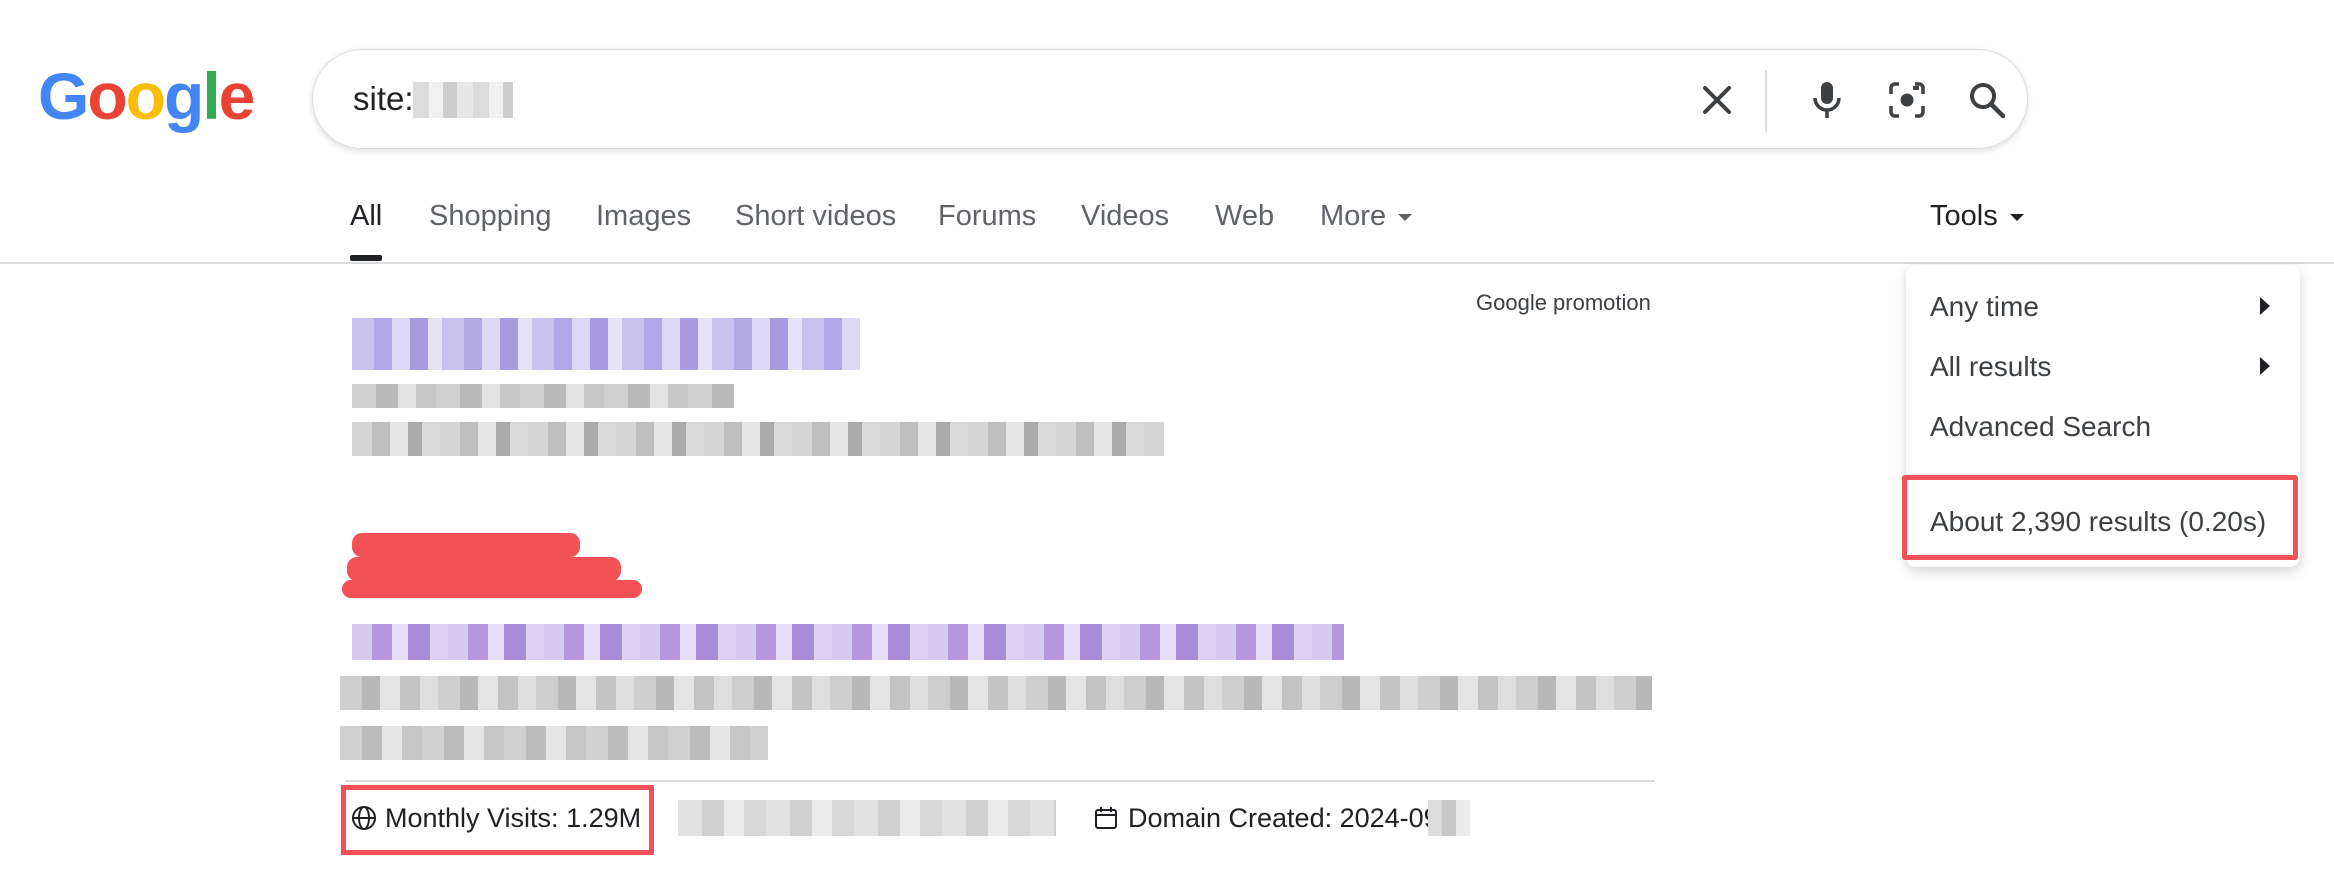 This screenshot has width=2334, height=870. I want to click on tools-label: Tools, so click(1964, 216).